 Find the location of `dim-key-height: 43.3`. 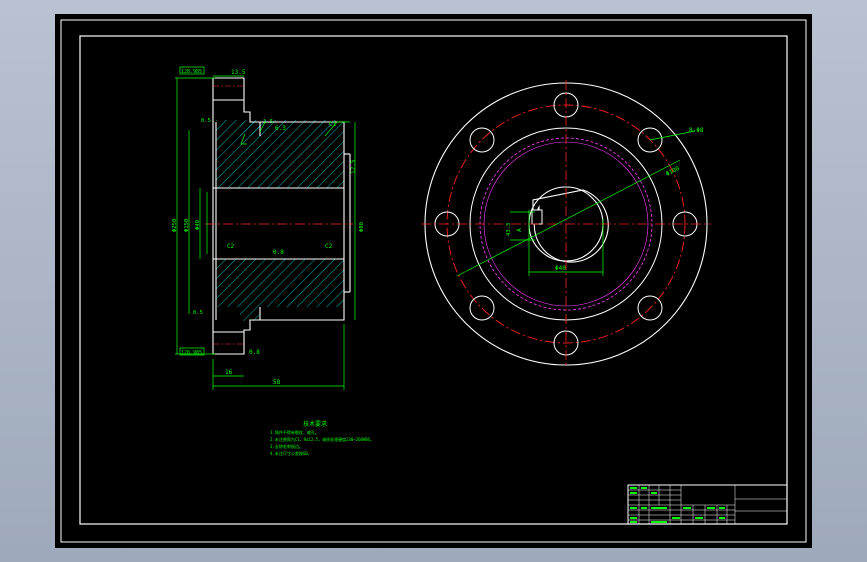

dim-key-height: 43.3 is located at coordinates (509, 229).